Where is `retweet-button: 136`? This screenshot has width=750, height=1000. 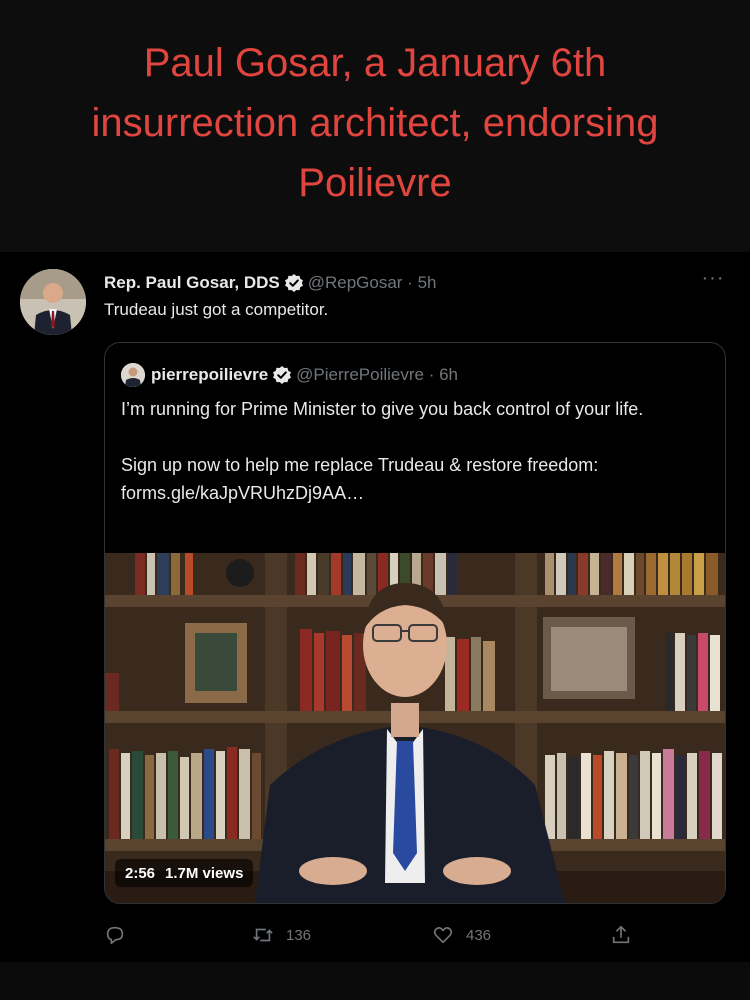
retweet-button: 136 is located at coordinates (281, 935).